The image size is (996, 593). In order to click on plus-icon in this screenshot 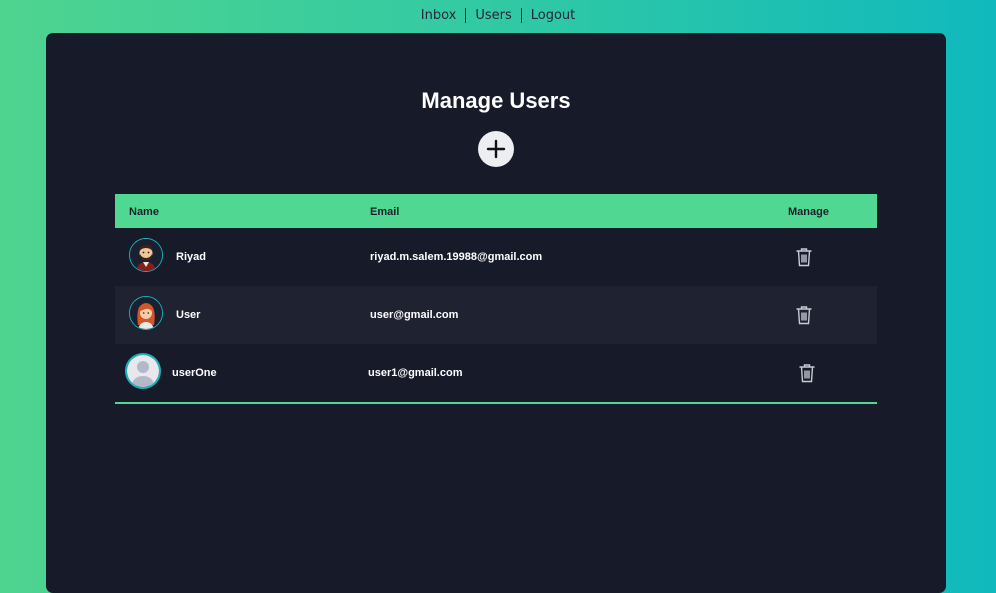, I will do `click(496, 149)`.